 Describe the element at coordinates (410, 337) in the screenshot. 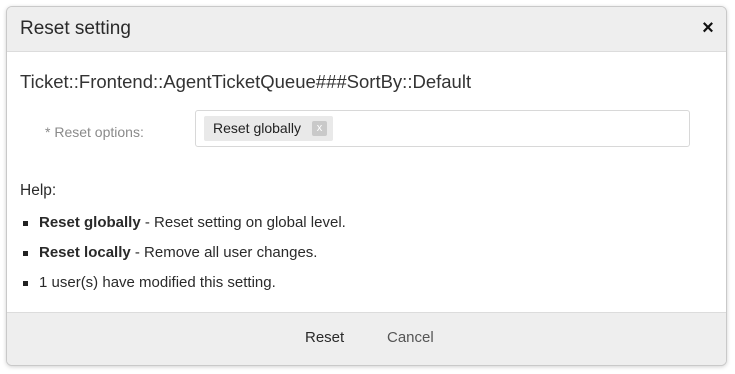

I see `cancel-button: Cancel` at that location.